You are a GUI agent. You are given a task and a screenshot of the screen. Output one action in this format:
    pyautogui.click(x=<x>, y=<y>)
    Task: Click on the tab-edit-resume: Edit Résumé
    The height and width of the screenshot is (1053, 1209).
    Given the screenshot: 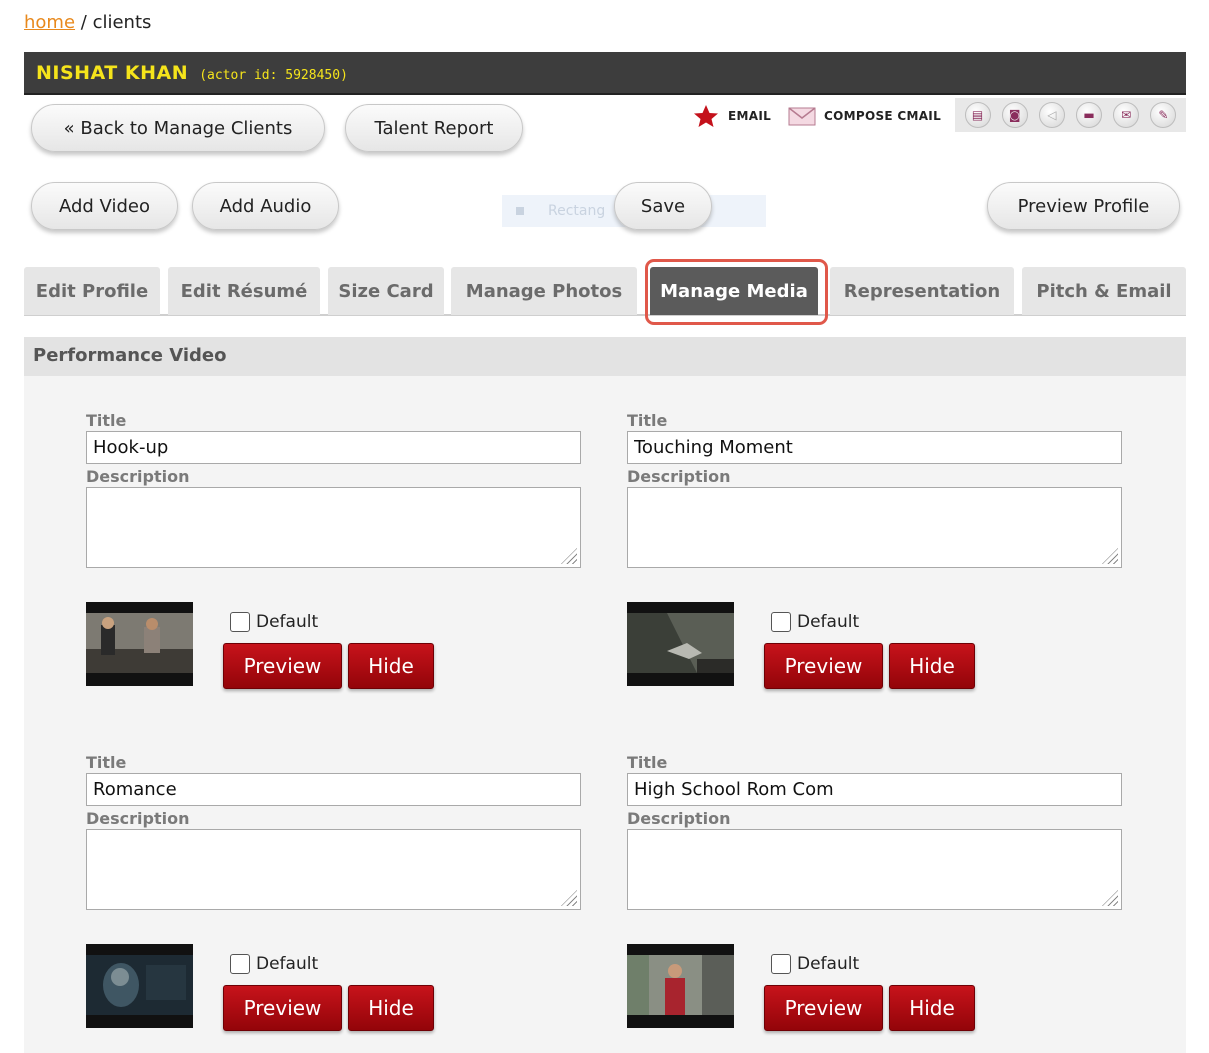 What is the action you would take?
    pyautogui.click(x=244, y=291)
    